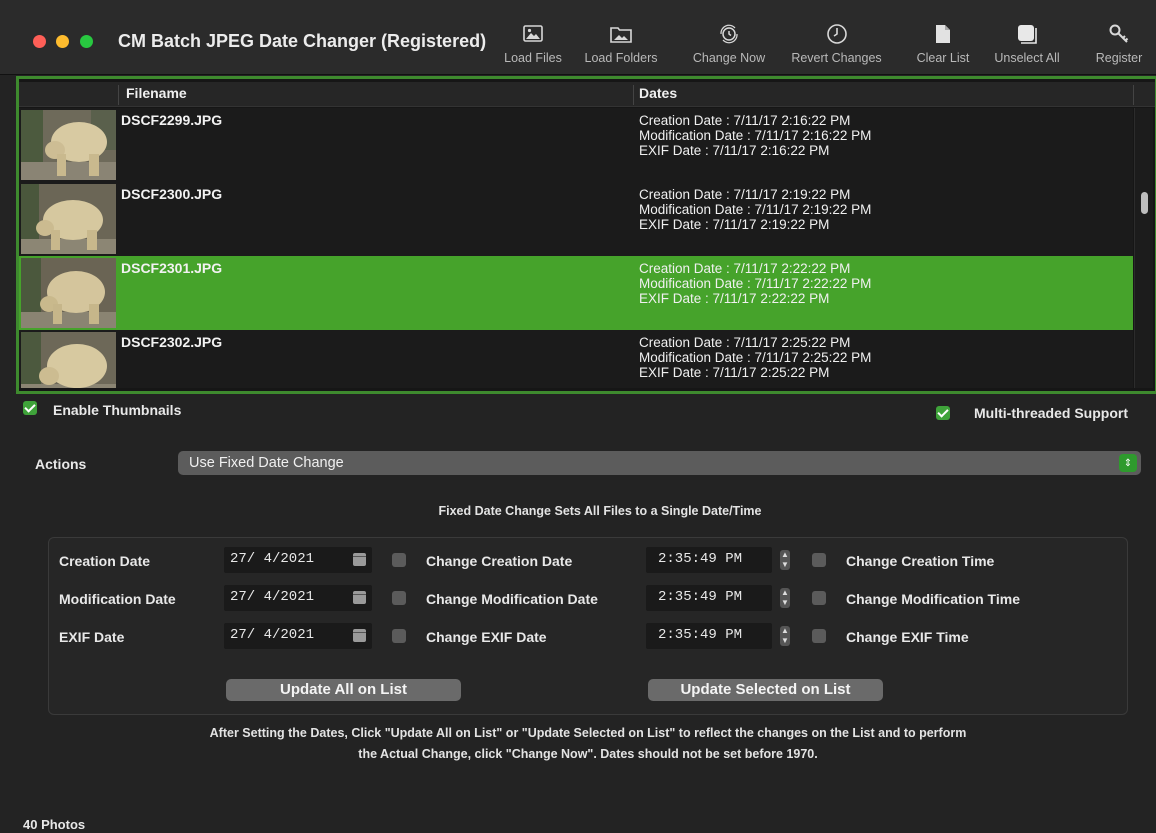 The height and width of the screenshot is (833, 1156). Describe the element at coordinates (298, 598) in the screenshot. I see `modification-date-field: 27/ 4/2021` at that location.